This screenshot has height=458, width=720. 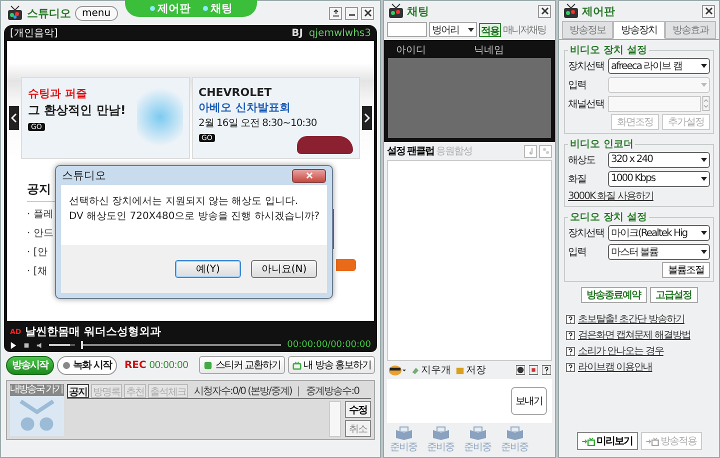 What do you see at coordinates (674, 295) in the screenshot?
I see `action-button: 고급설정` at bounding box center [674, 295].